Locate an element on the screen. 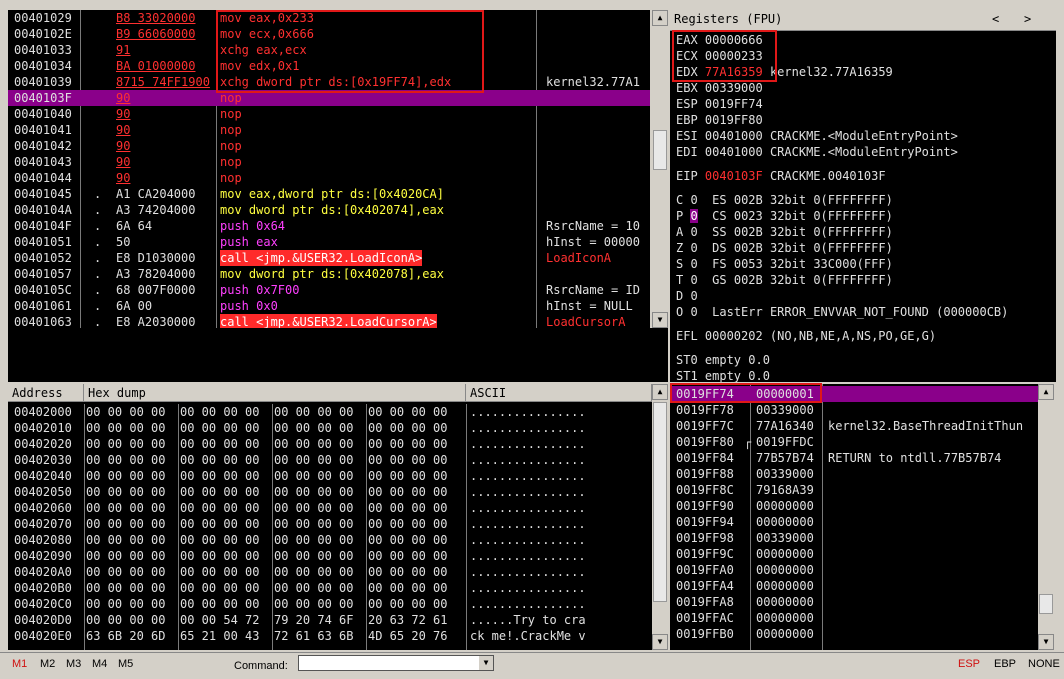 Image resolution: width=1064 pixels, height=679 pixels. register-value: 00000233 is located at coordinates (734, 56).